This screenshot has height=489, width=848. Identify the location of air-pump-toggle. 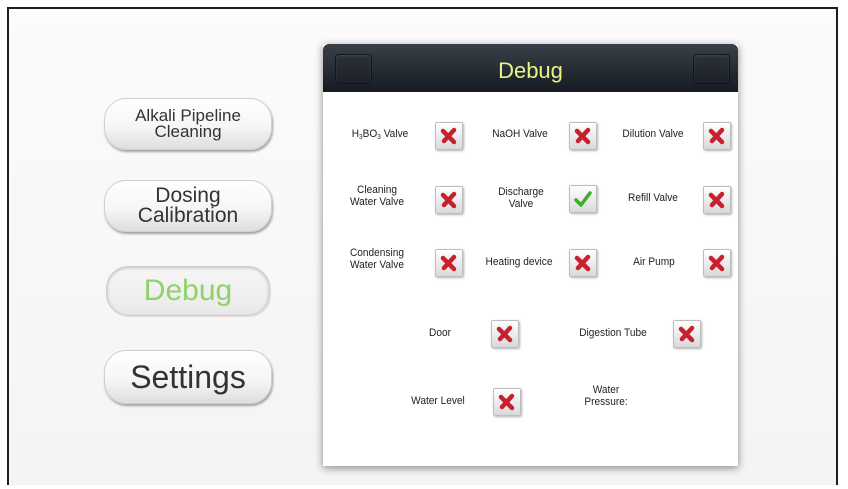
(717, 263).